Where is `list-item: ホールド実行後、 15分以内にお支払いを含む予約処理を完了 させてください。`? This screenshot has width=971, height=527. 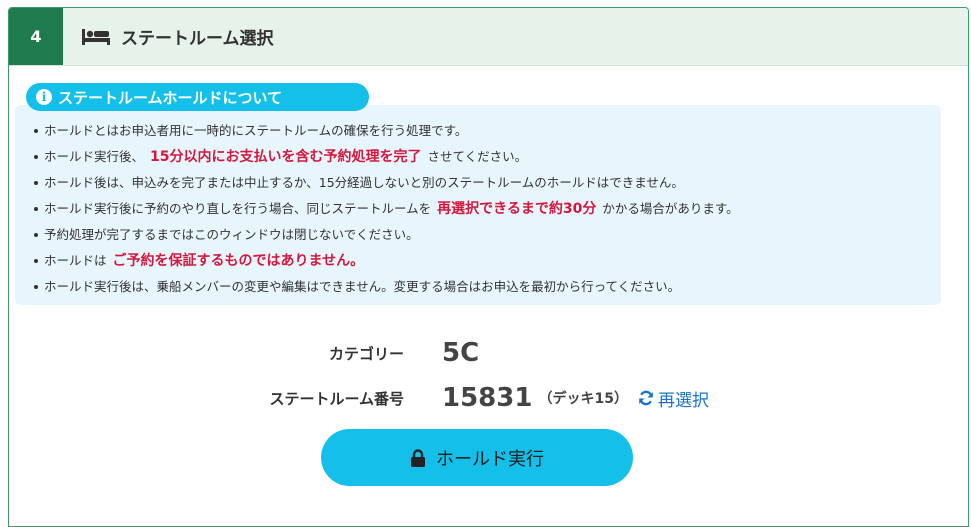 list-item: ホールド実行後、 15分以内にお支払いを含む予約処理を完了 させてください。 is located at coordinates (386, 157).